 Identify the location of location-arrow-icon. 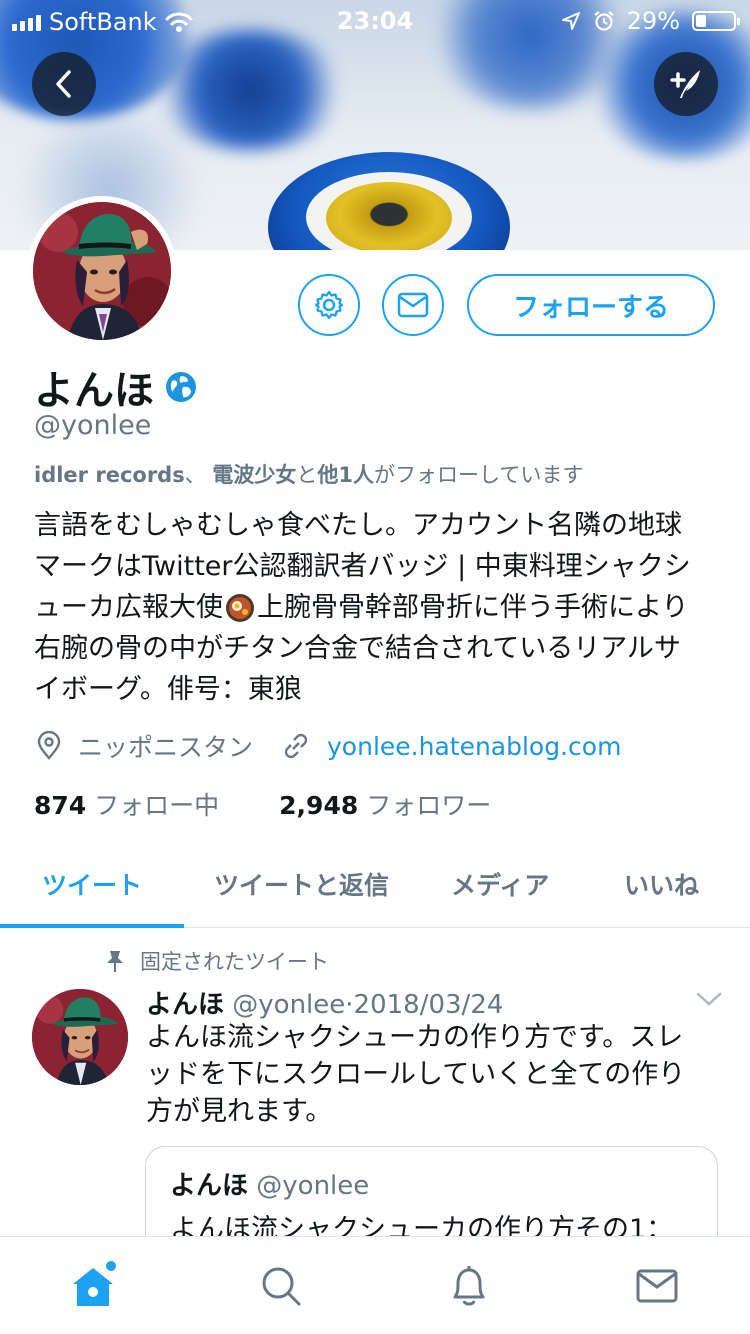
(570, 21).